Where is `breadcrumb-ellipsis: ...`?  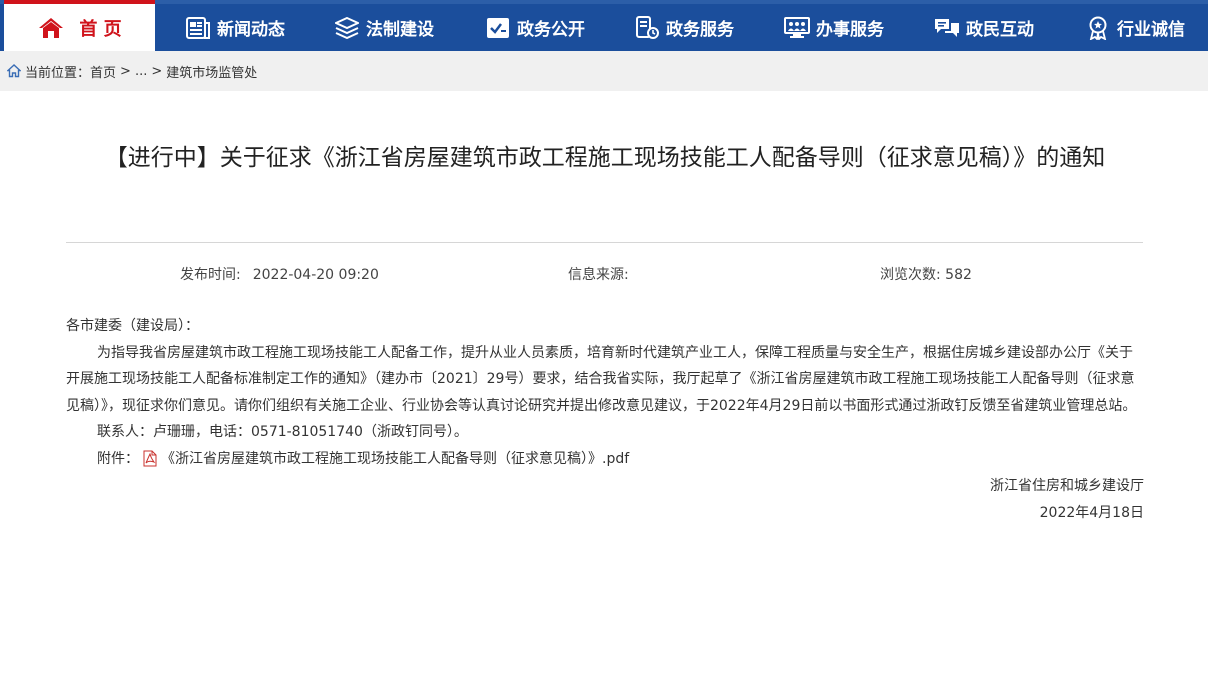 breadcrumb-ellipsis: ... is located at coordinates (141, 71).